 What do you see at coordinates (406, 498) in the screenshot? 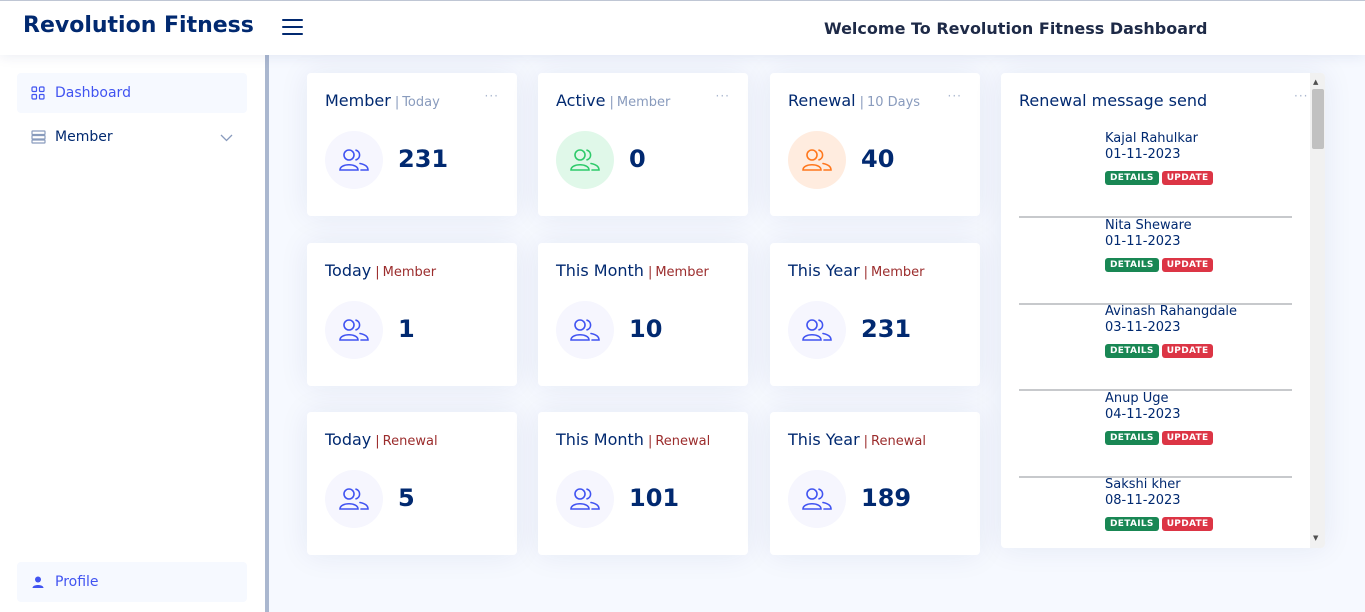
I see `card-value: 5` at bounding box center [406, 498].